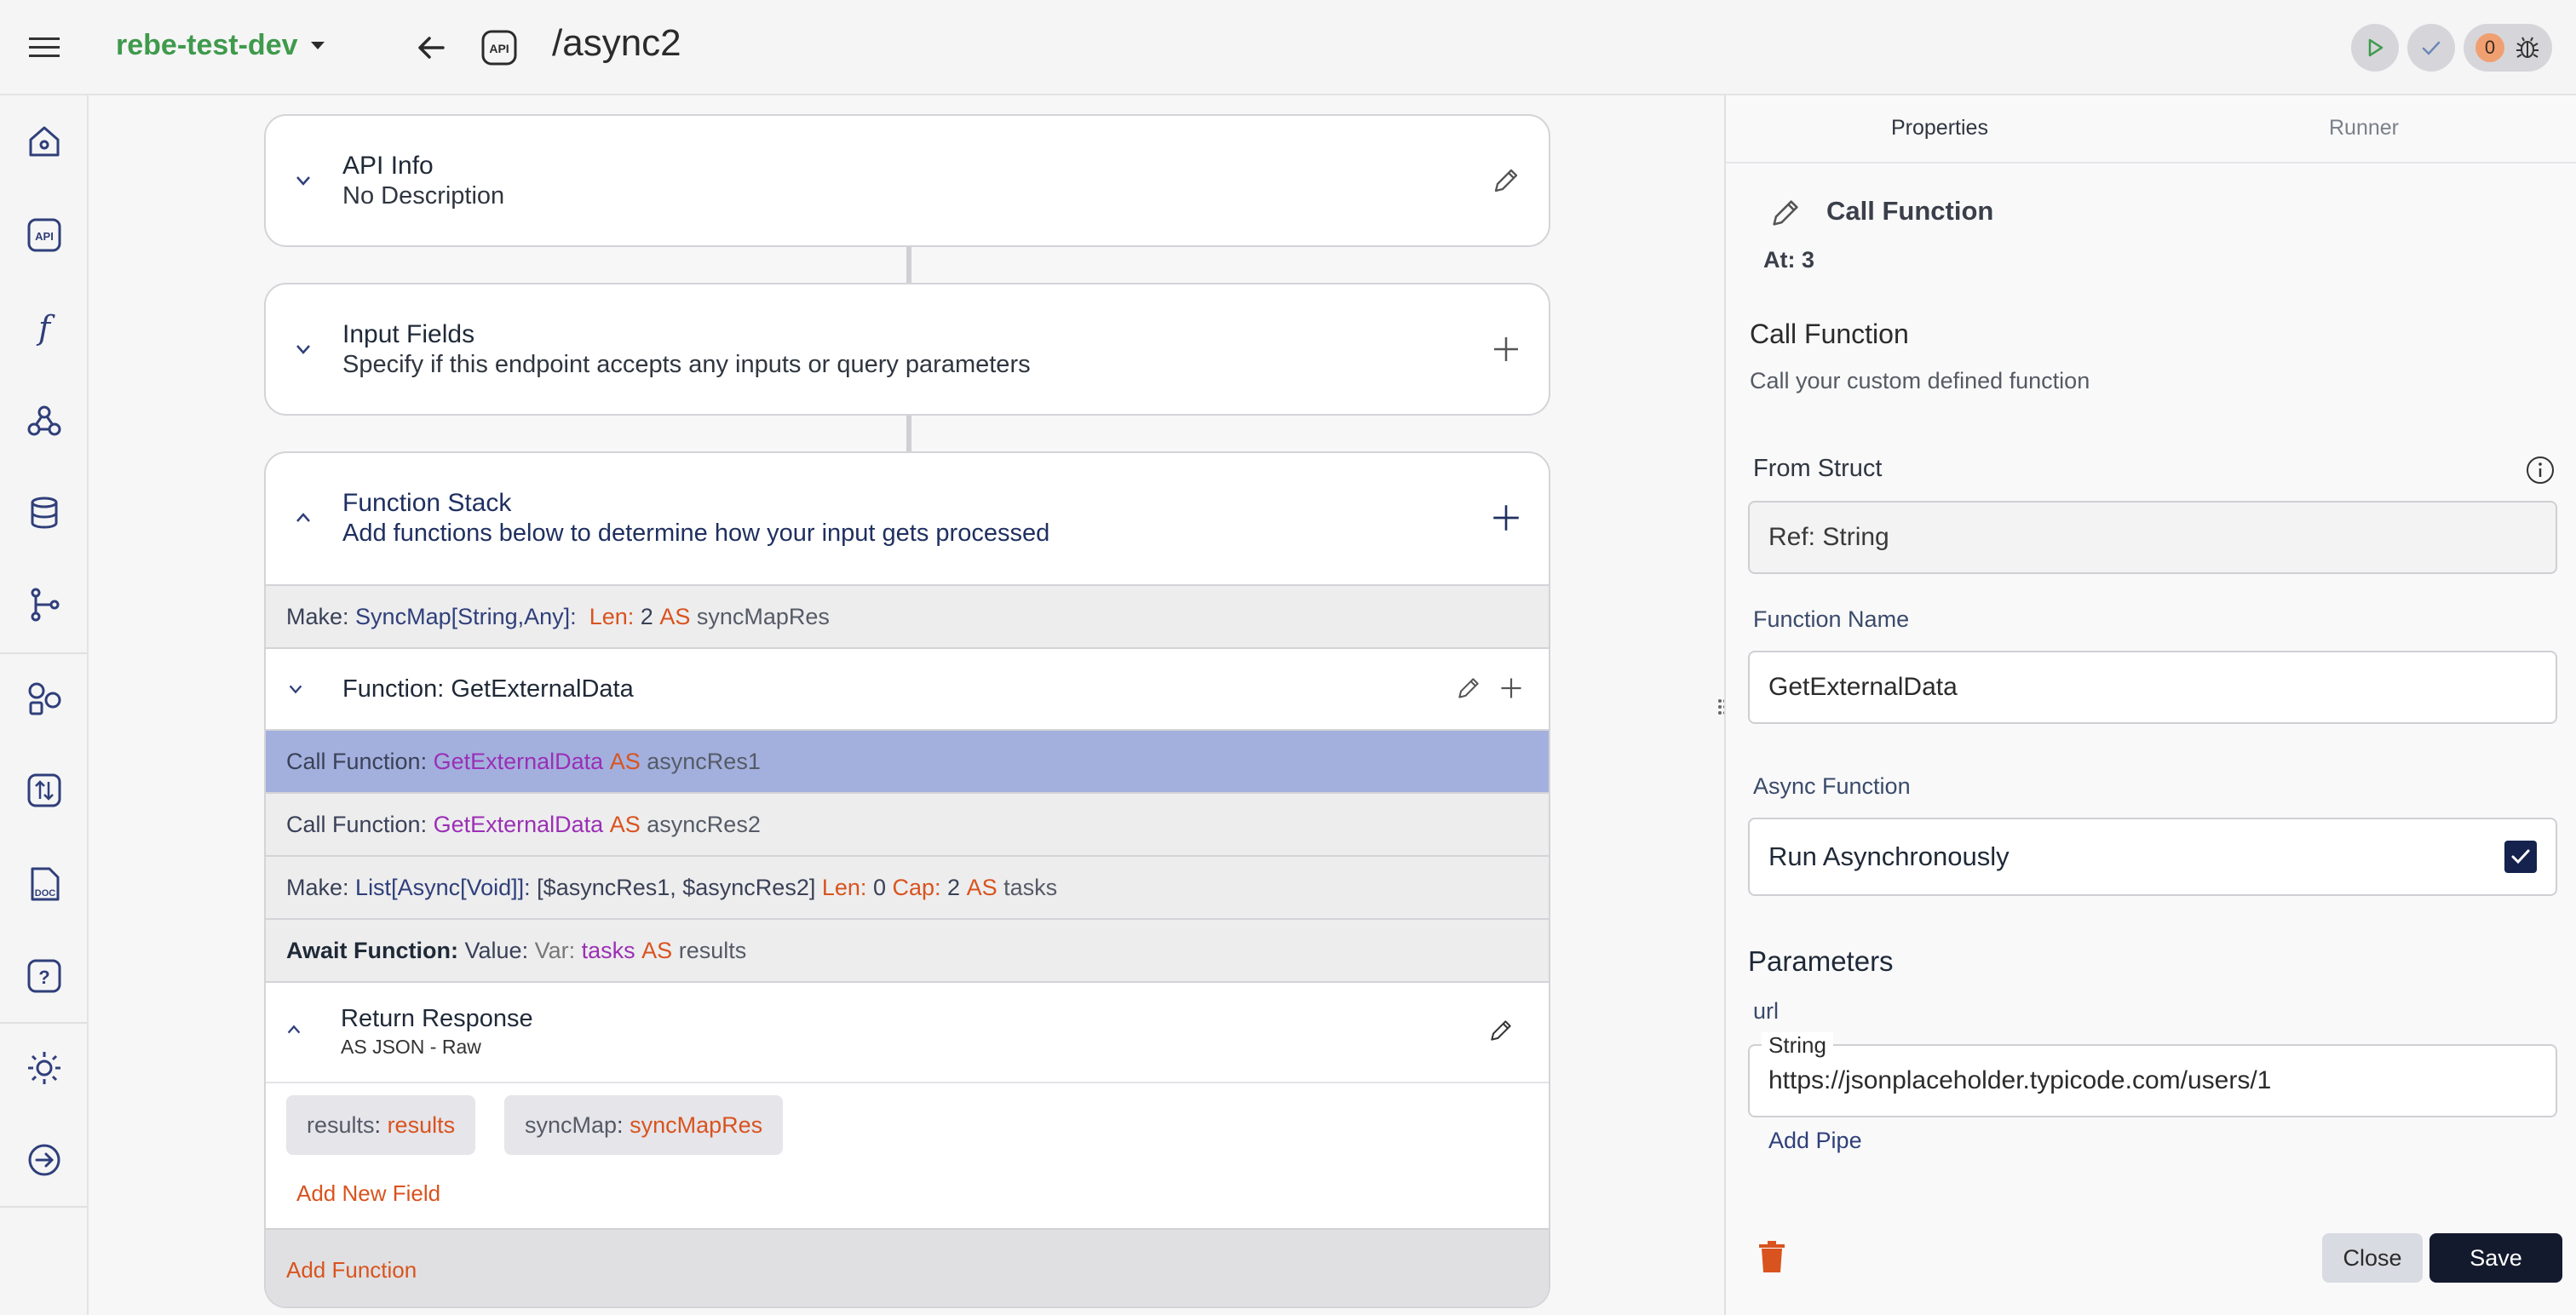 The height and width of the screenshot is (1315, 2576). I want to click on row-var-value: tasks, so click(608, 950).